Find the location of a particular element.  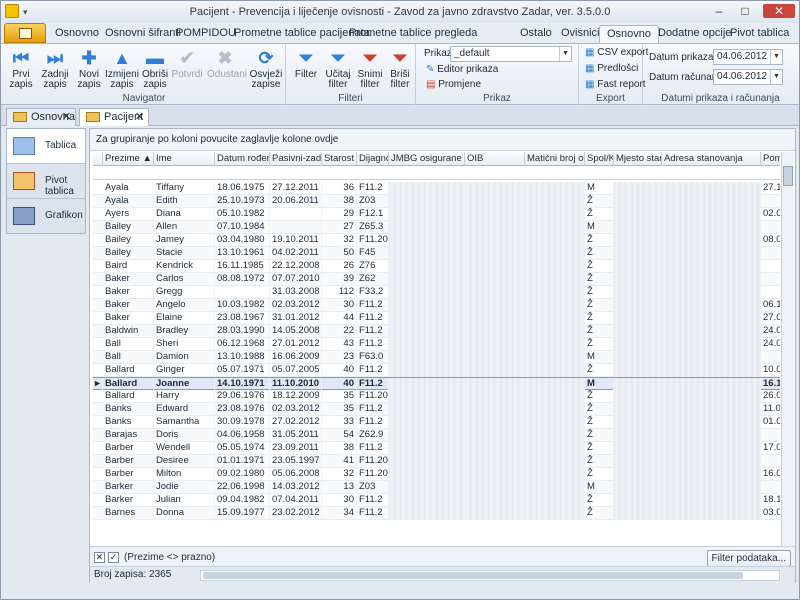

table-cell: Carlos is located at coordinates (184, 279).